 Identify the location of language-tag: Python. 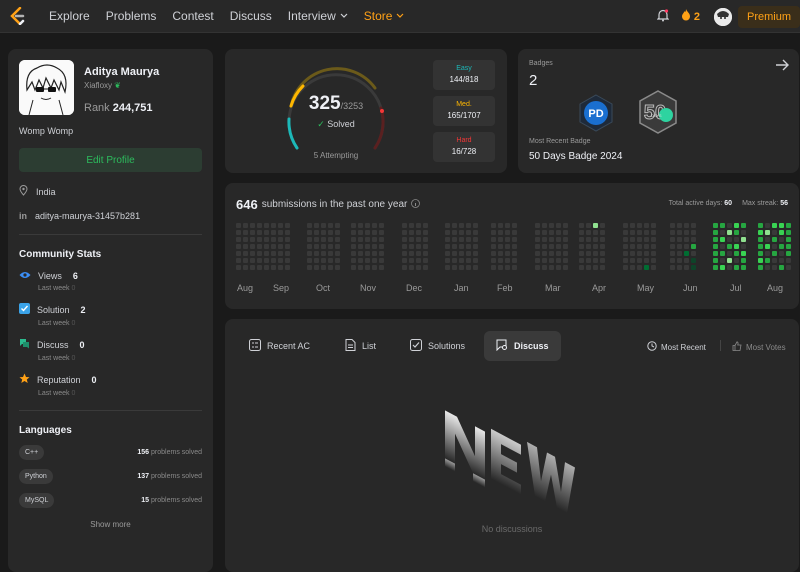
(36, 476).